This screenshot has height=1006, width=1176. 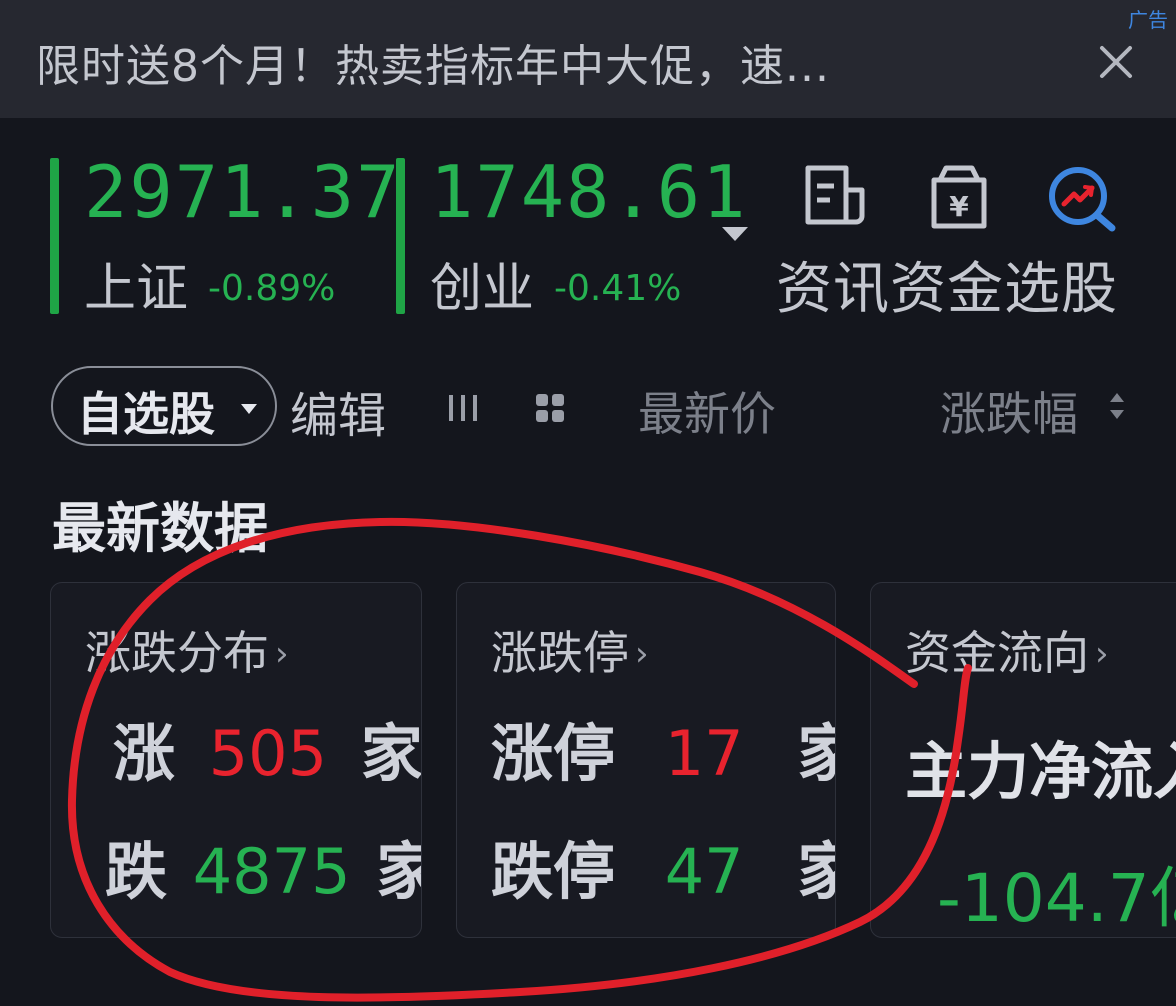 I want to click on sort-icon, so click(x=1117, y=406).